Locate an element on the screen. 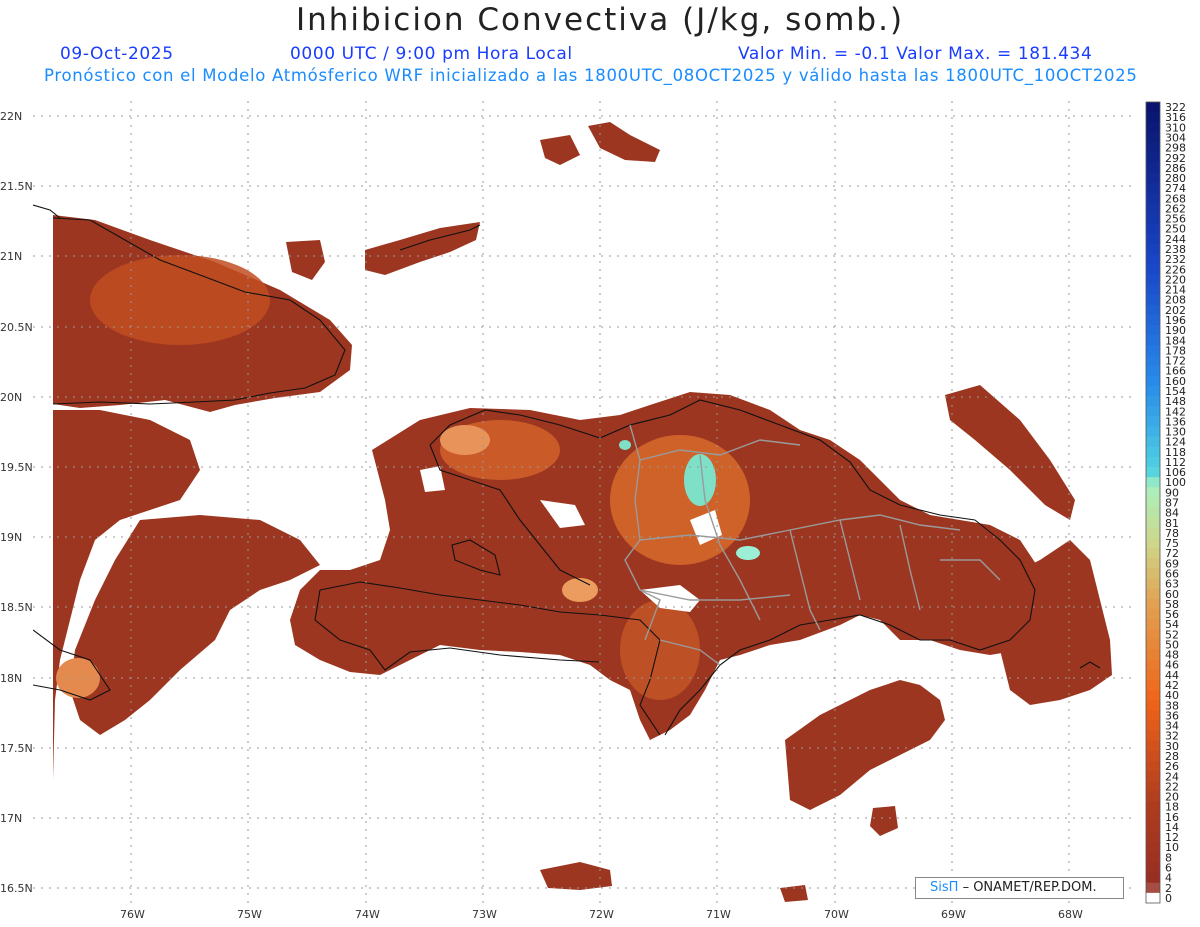 The width and height of the screenshot is (1200, 927). lon-label: 75W is located at coordinates (249, 914).